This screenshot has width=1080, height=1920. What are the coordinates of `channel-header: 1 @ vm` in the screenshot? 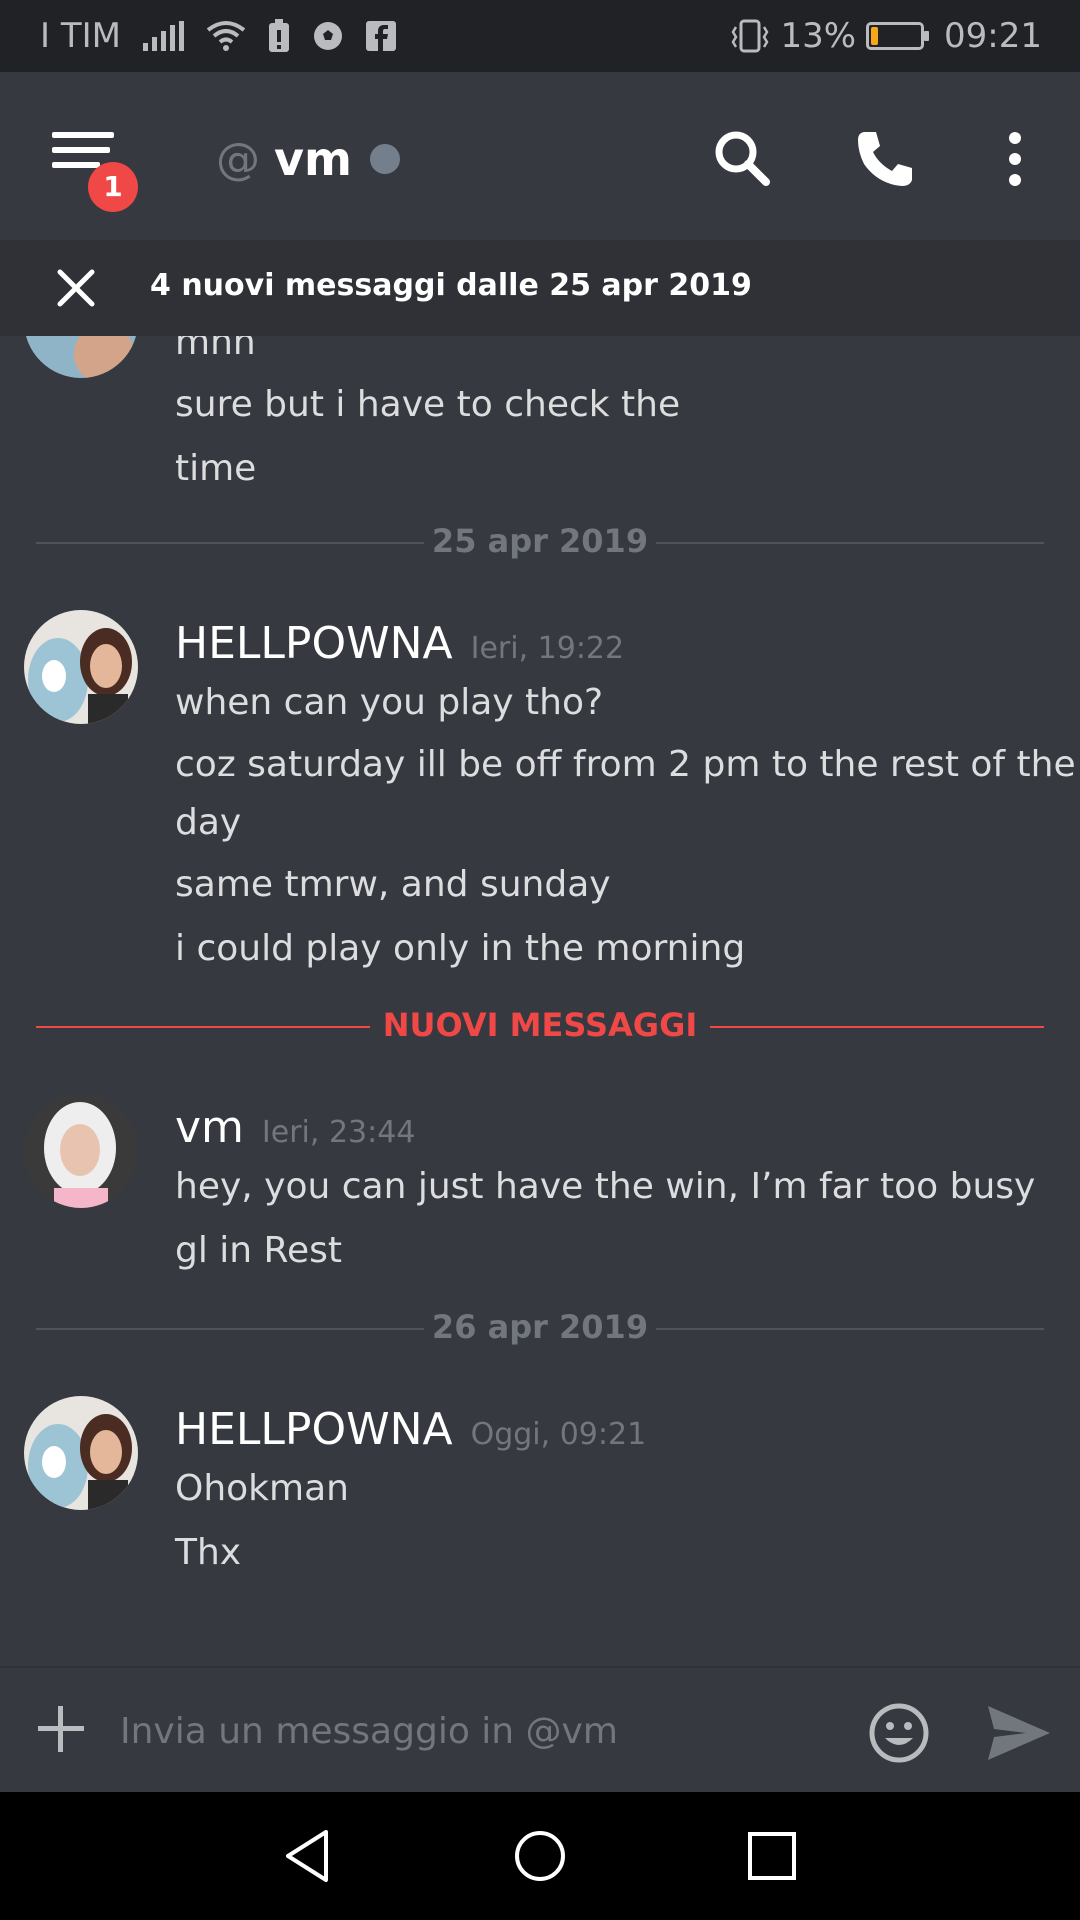 It's located at (540, 156).